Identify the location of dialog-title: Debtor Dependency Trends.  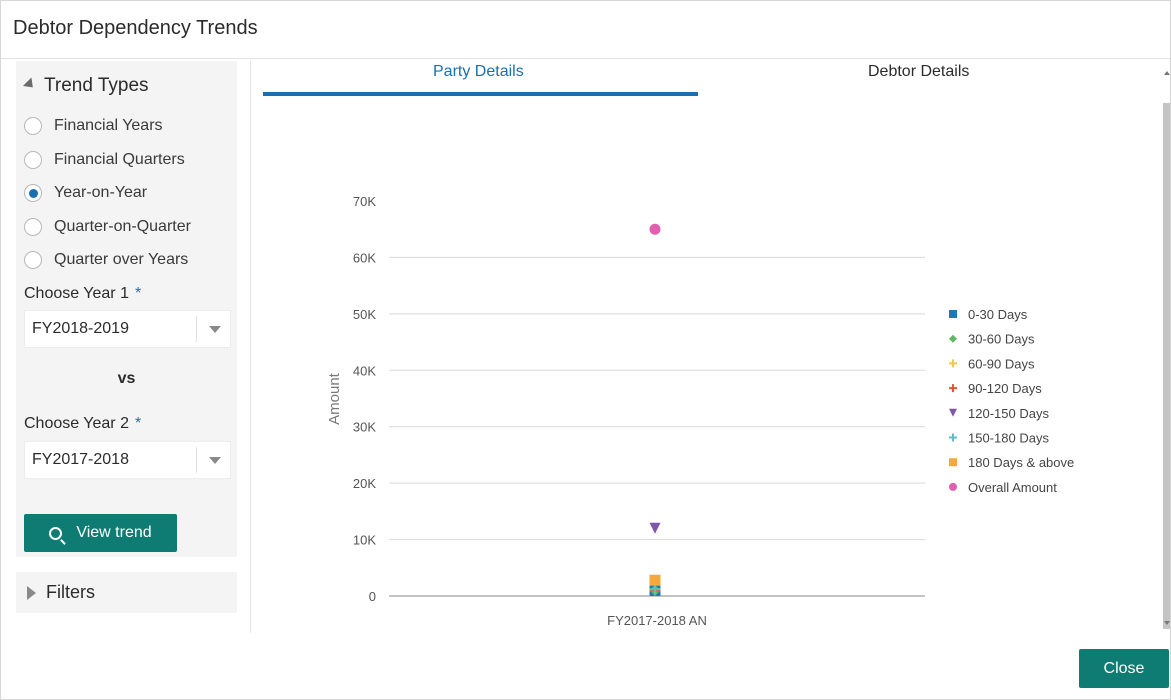
(135, 28).